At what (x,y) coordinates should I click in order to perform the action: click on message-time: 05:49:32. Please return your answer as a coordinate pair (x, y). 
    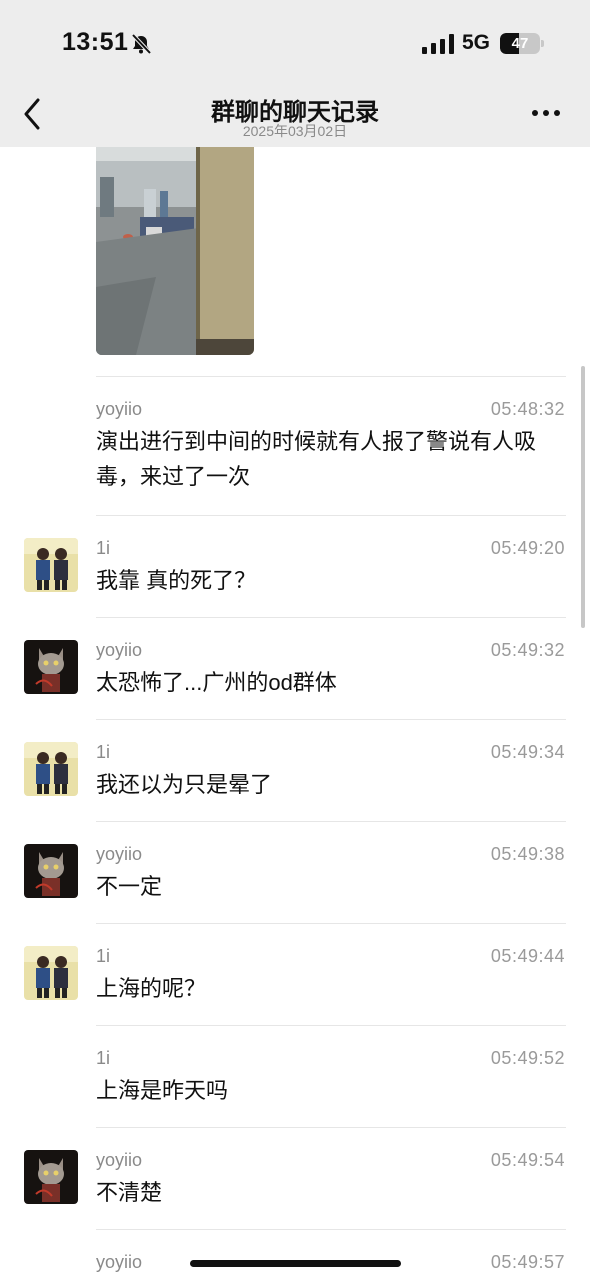
    Looking at the image, I should click on (527, 650).